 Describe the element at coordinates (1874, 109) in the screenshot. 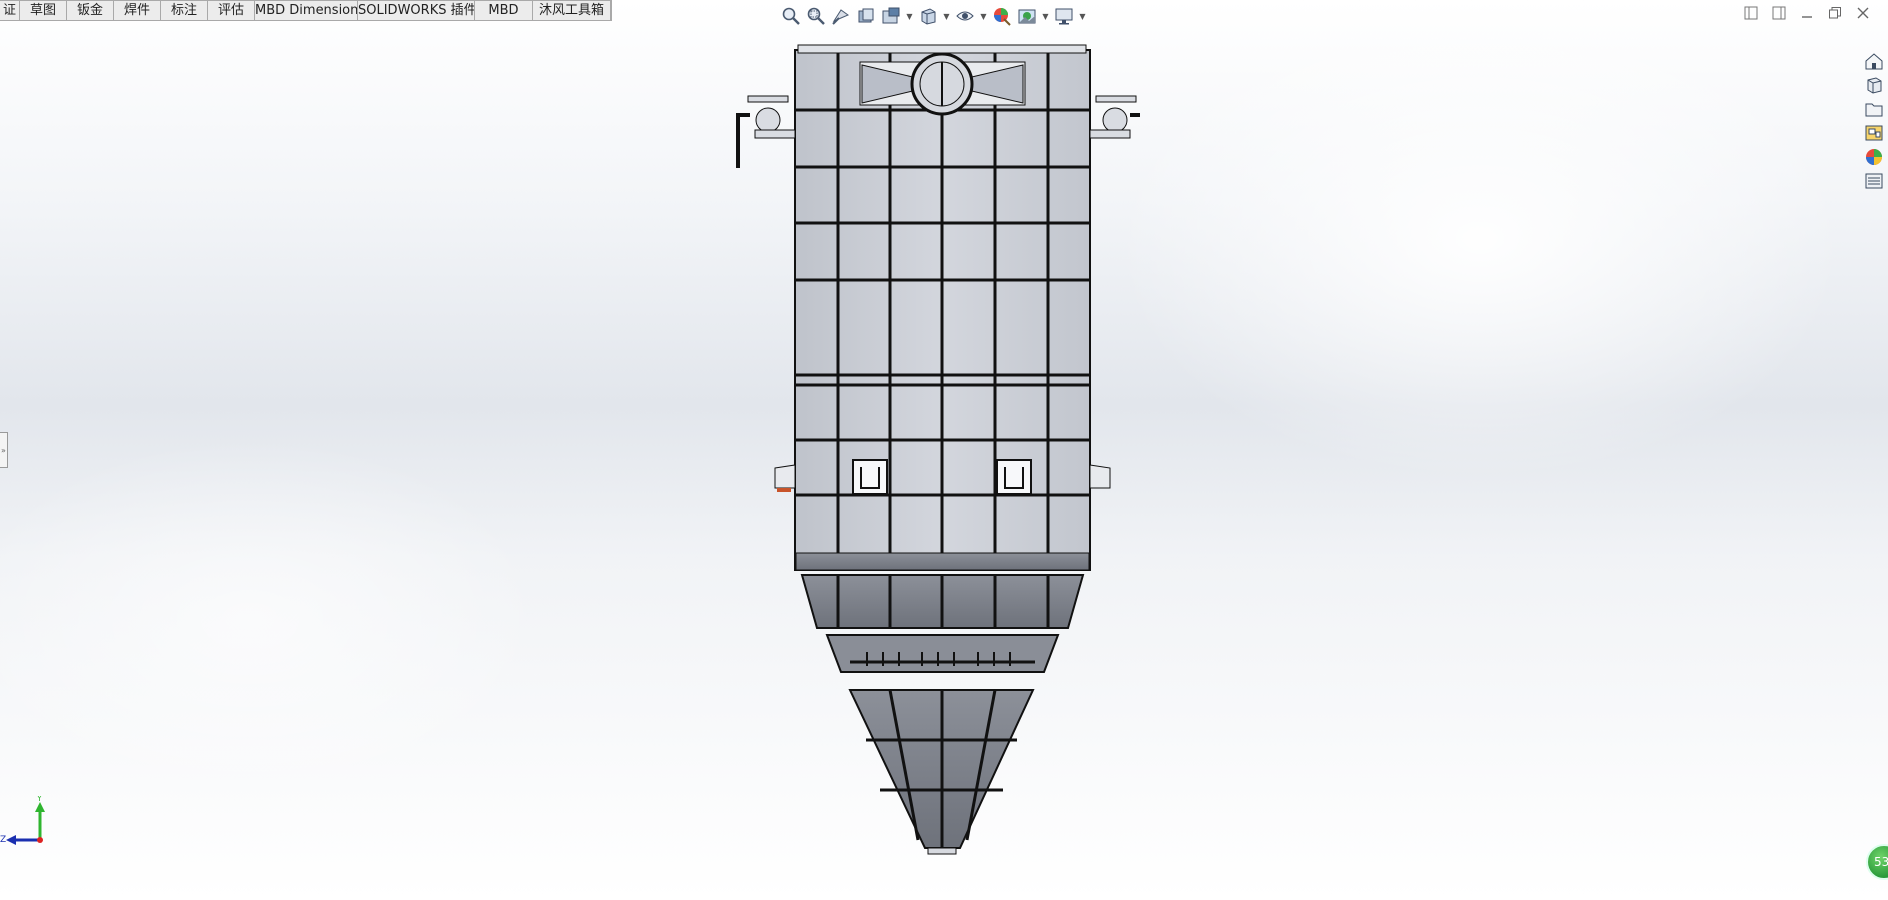

I see `file-explorer-icon` at that location.